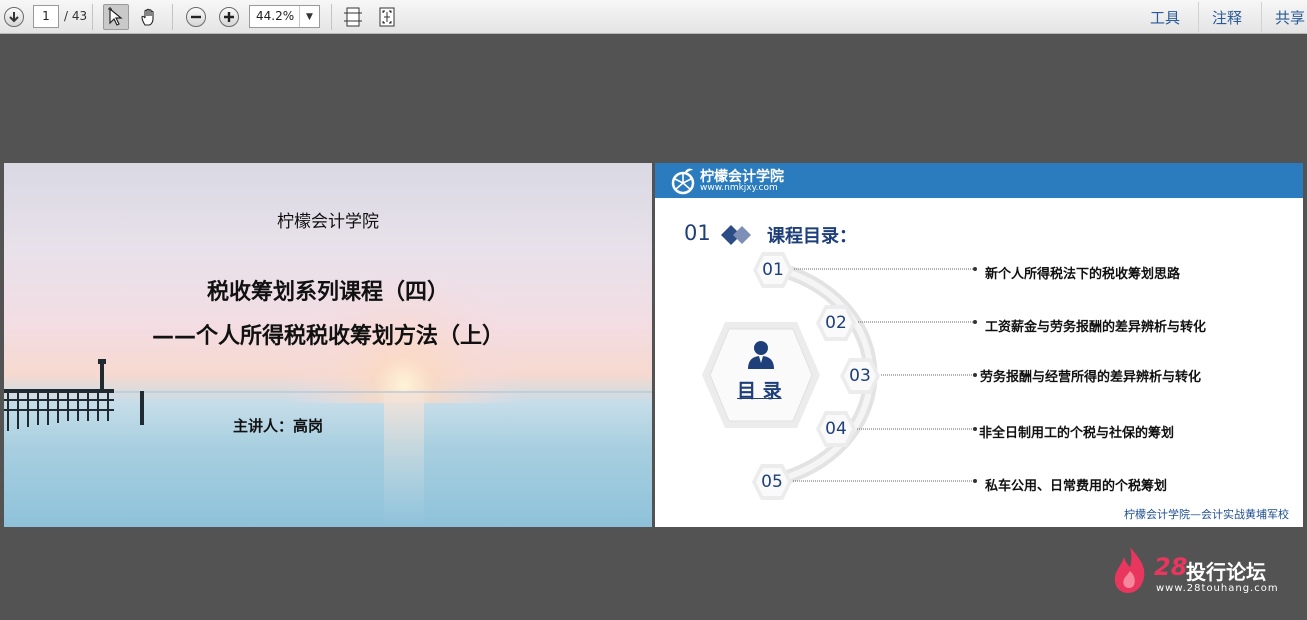 Image resolution: width=1307 pixels, height=620 pixels. What do you see at coordinates (1290, 17) in the screenshot?
I see `share-link: 共享` at bounding box center [1290, 17].